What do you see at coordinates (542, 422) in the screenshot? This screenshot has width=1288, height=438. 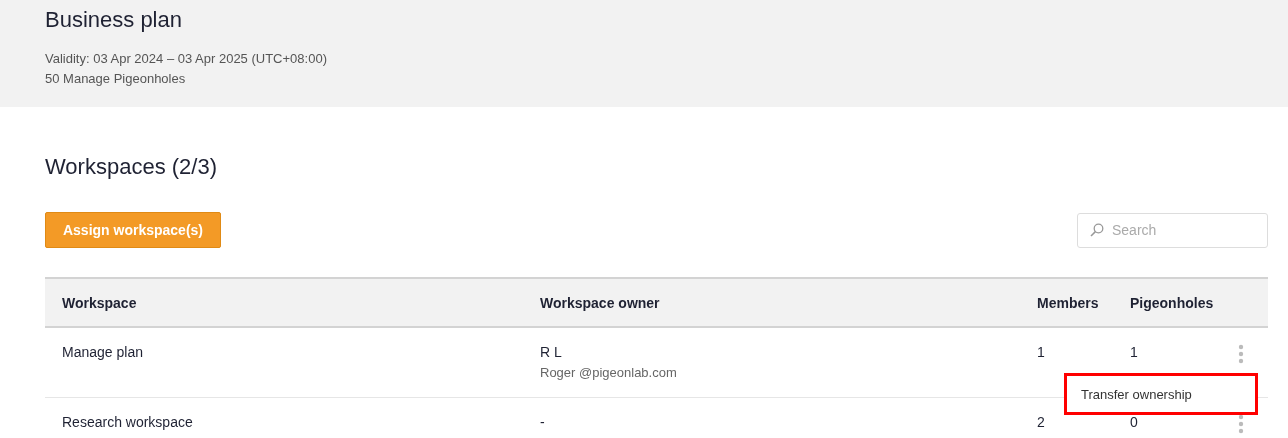 I see `table-cell: -` at bounding box center [542, 422].